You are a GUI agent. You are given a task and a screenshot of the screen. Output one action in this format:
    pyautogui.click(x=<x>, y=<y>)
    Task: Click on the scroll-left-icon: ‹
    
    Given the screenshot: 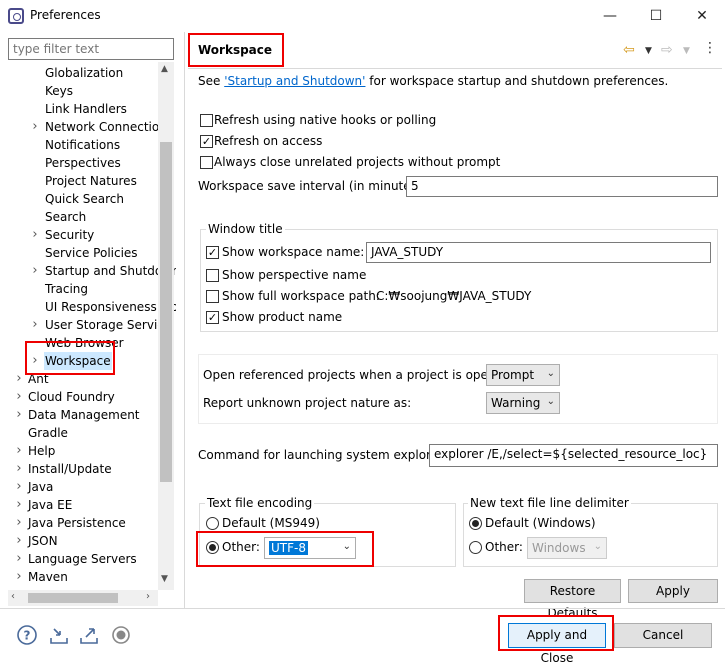 What is the action you would take?
    pyautogui.click(x=13, y=596)
    